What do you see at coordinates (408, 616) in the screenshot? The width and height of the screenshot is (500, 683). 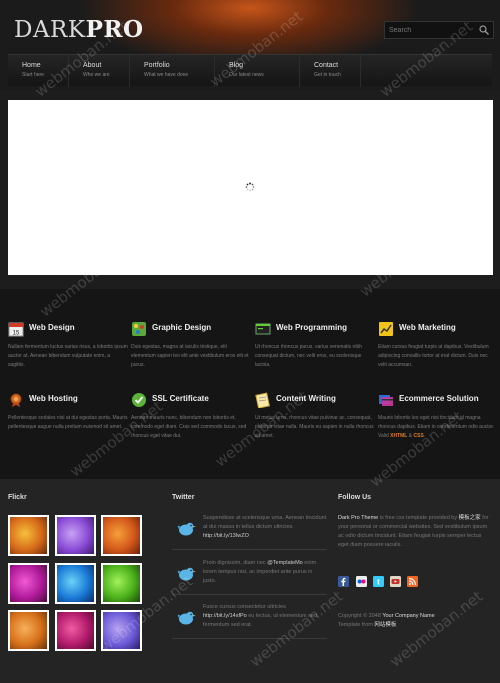 I see `company-link: Your Company Name` at bounding box center [408, 616].